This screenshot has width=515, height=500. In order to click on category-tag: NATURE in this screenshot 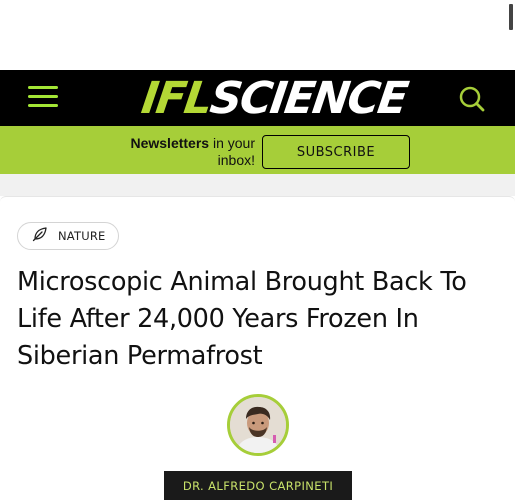, I will do `click(68, 236)`.